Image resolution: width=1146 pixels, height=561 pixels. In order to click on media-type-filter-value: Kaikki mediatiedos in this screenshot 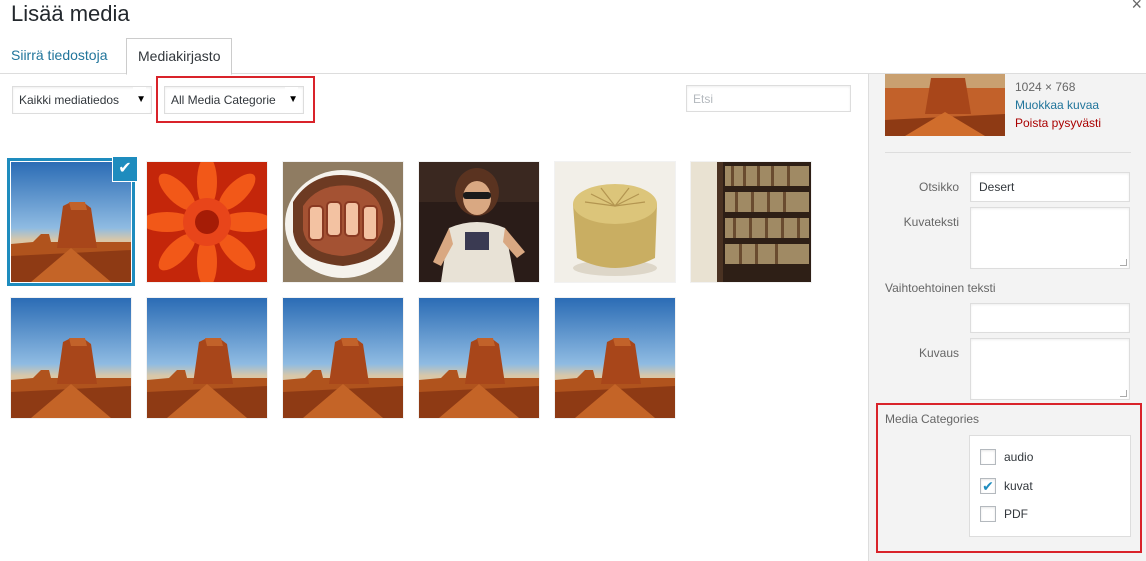, I will do `click(69, 100)`.